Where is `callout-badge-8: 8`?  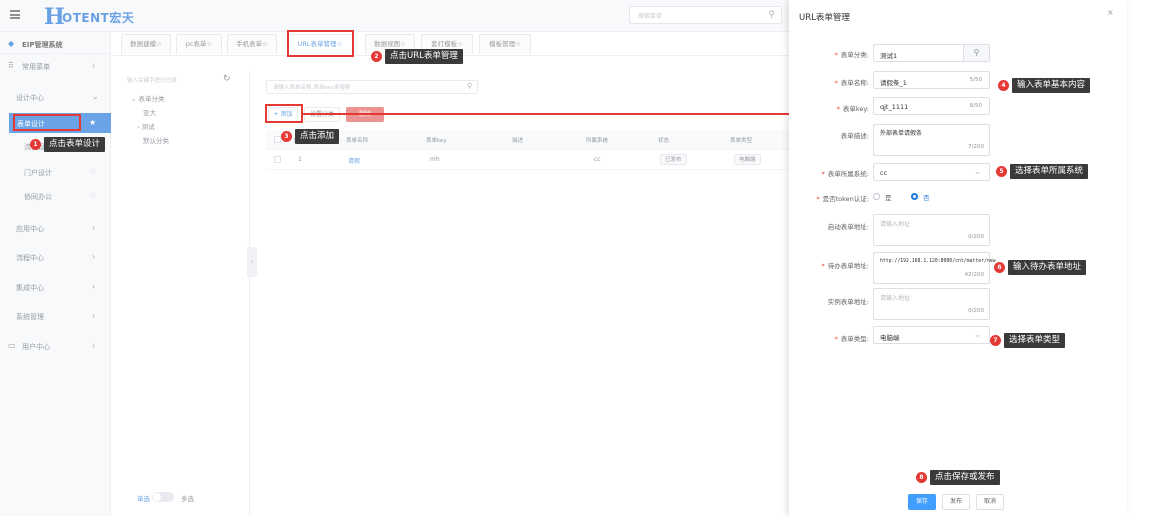 callout-badge-8: 8 is located at coordinates (921, 477).